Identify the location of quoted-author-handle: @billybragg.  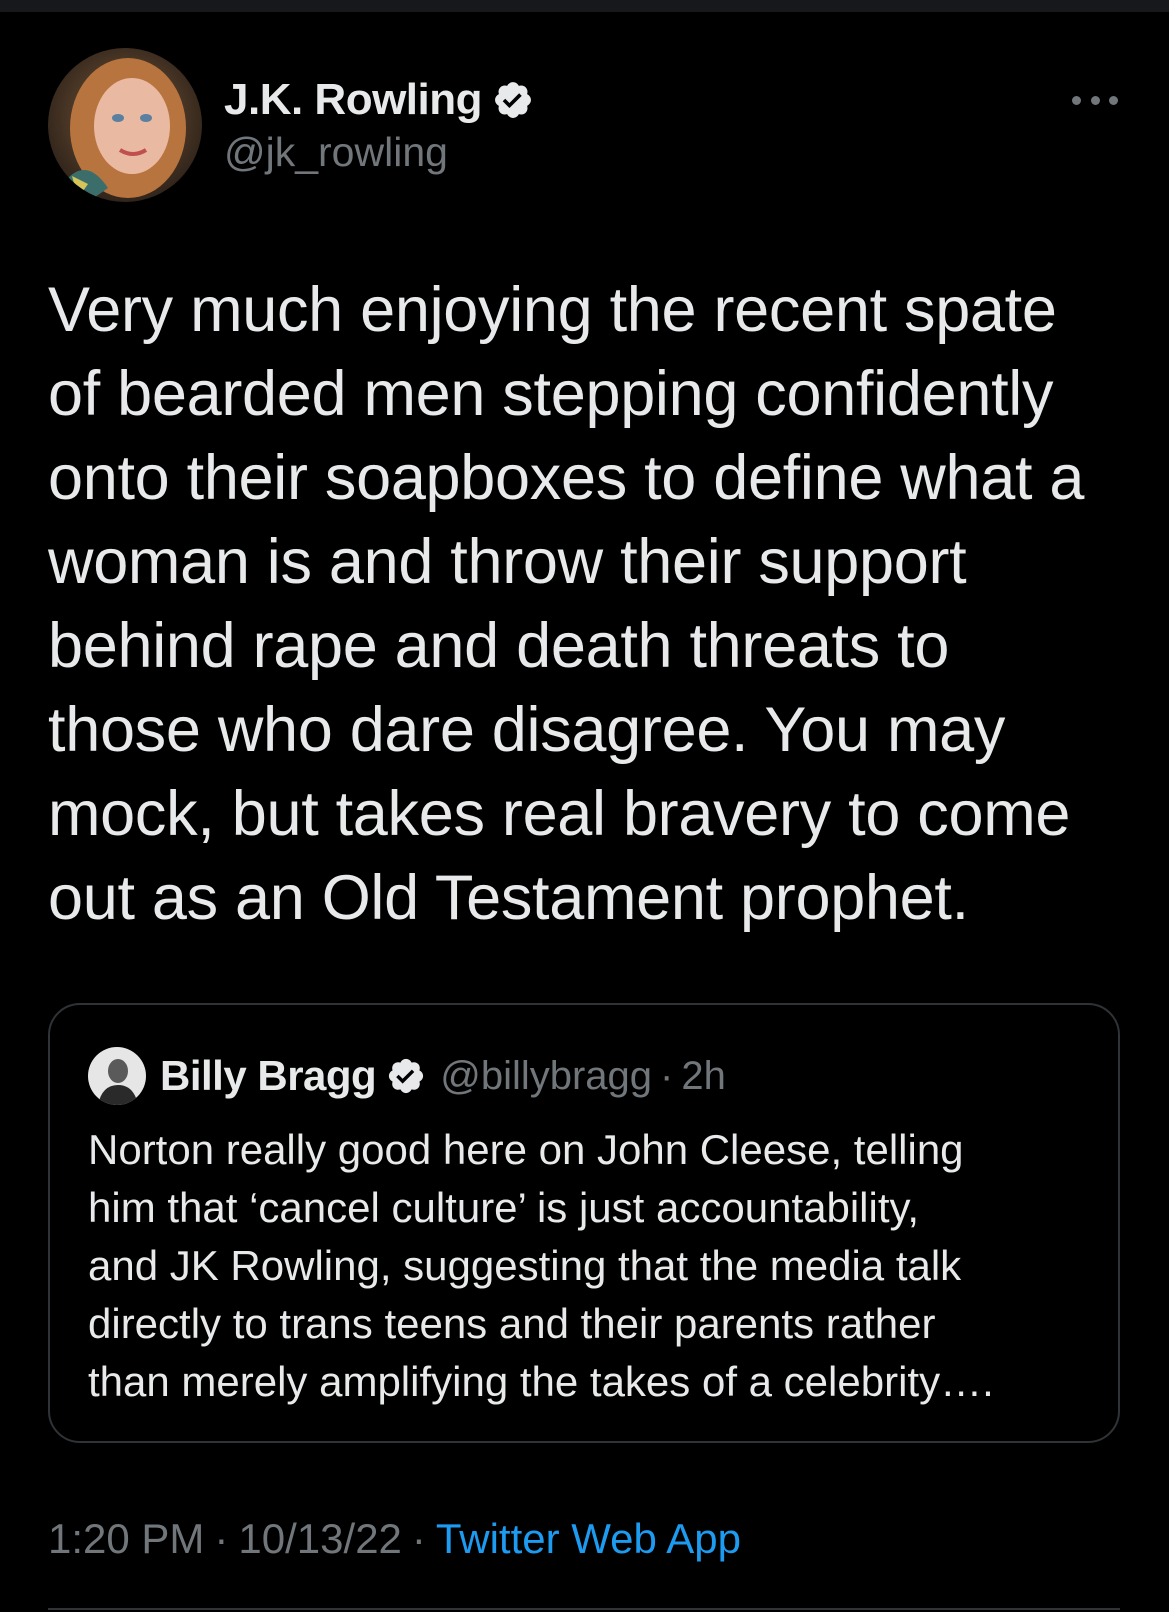
(546, 1075).